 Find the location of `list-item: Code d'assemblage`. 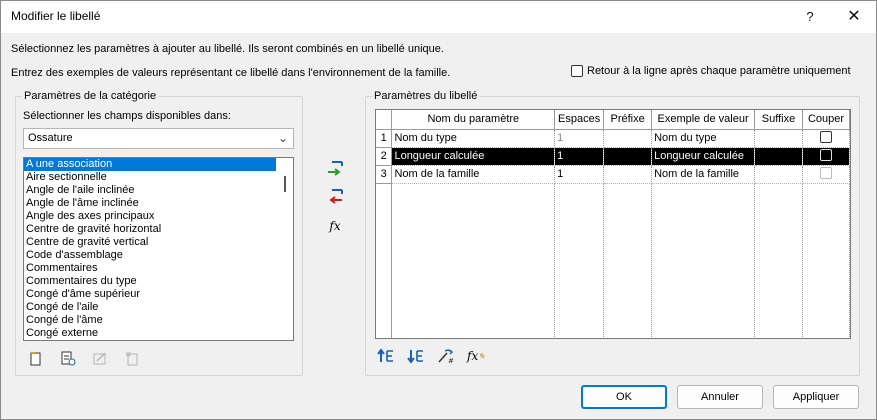

list-item: Code d'assemblage is located at coordinates (150, 255).